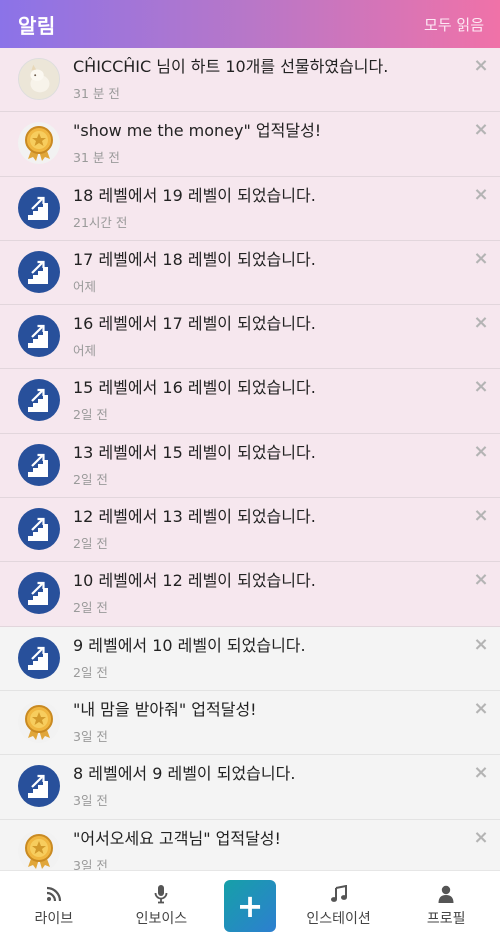  I want to click on microphone-icon, so click(161, 894).